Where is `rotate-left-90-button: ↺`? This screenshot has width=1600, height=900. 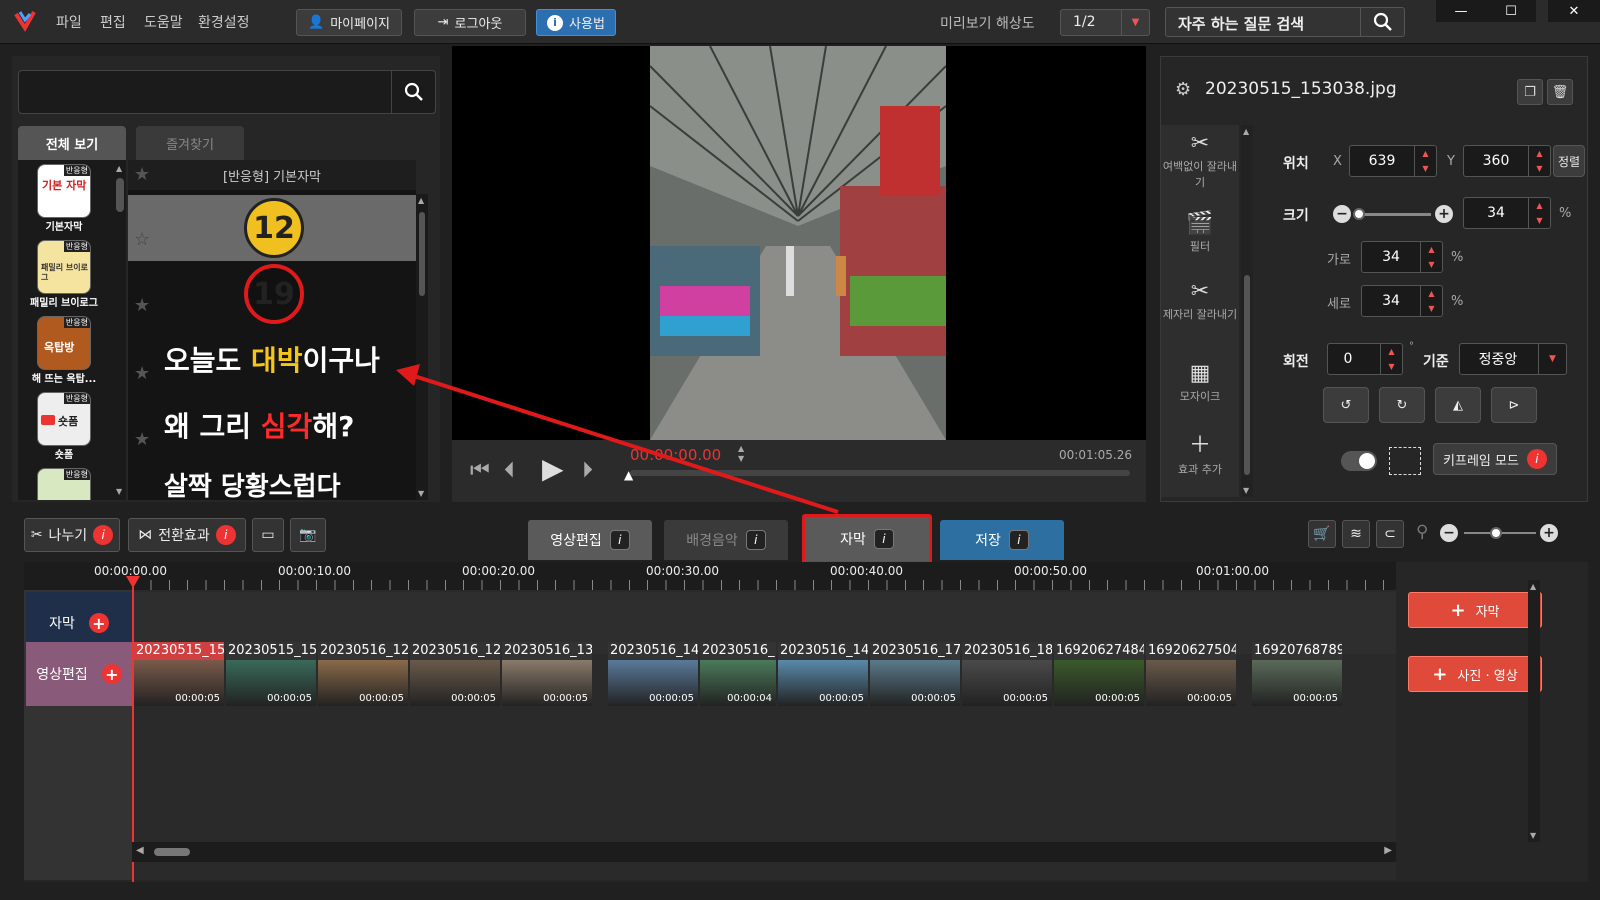 rotate-left-90-button: ↺ is located at coordinates (1346, 405).